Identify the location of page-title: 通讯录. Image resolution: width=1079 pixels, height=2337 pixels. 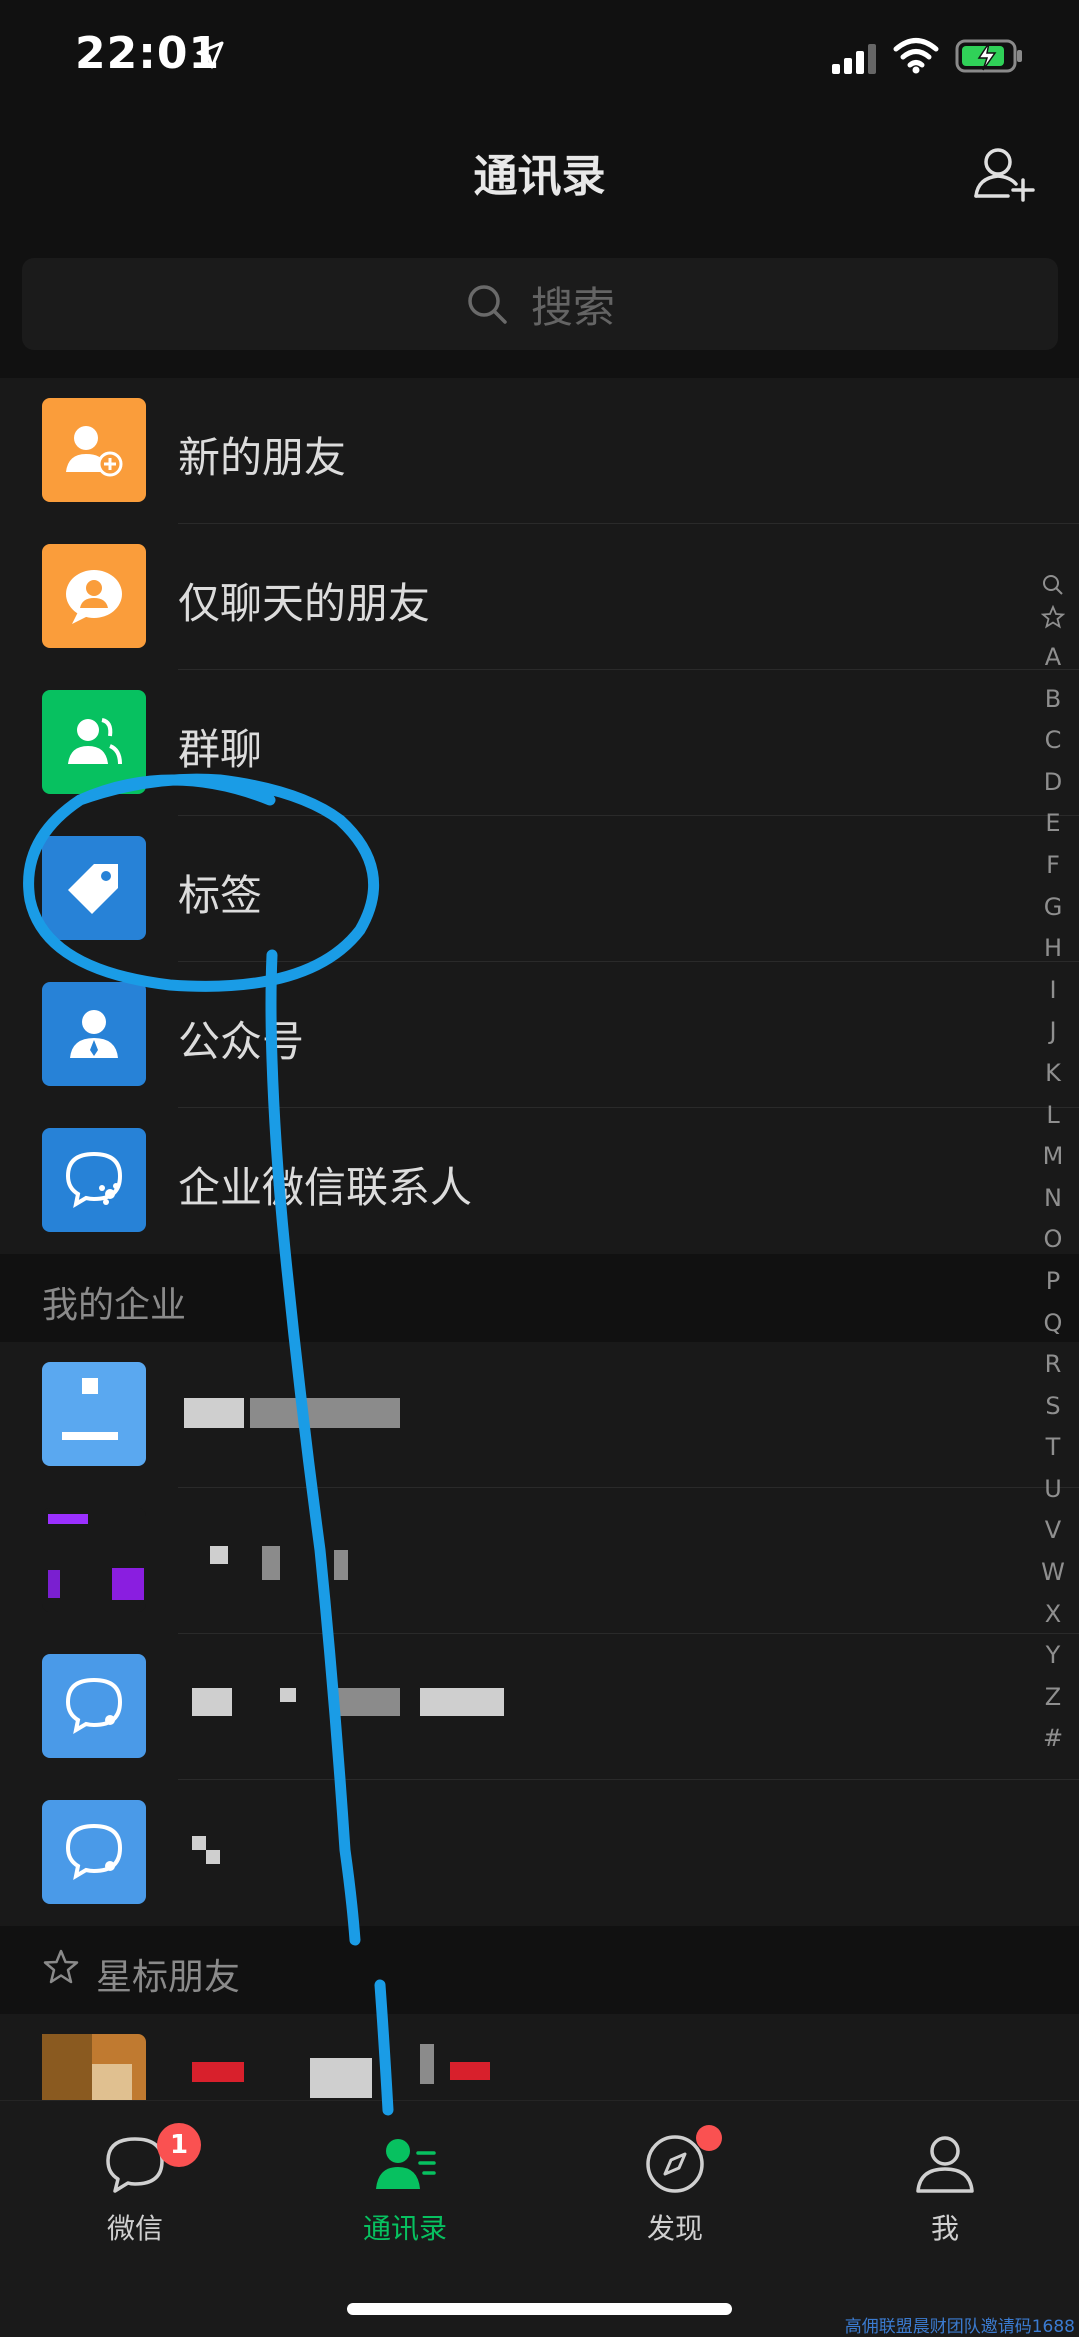
(539, 176).